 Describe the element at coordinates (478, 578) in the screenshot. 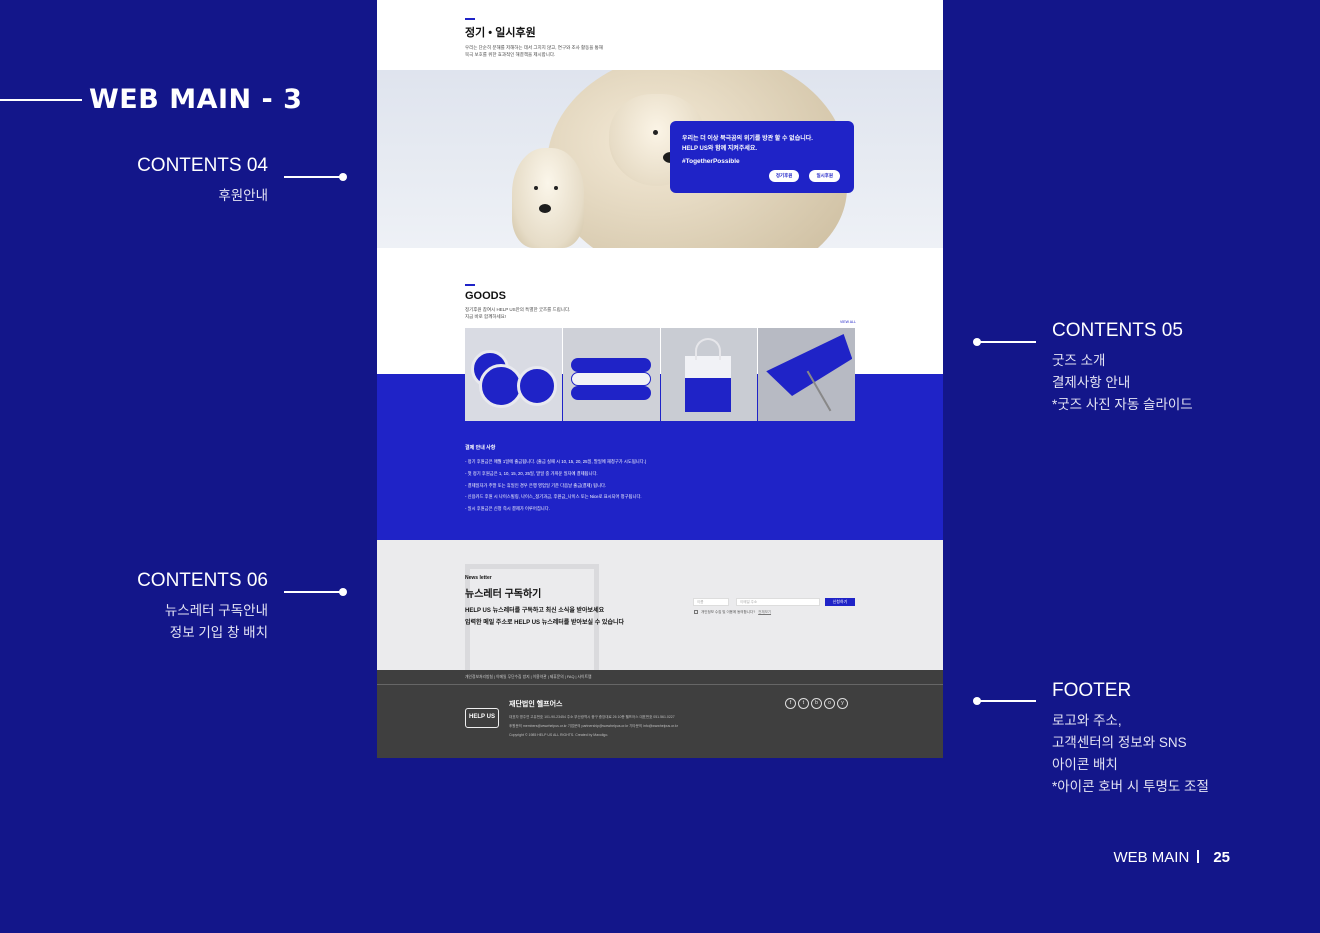

I see `newsletter-kicker: News letter` at that location.